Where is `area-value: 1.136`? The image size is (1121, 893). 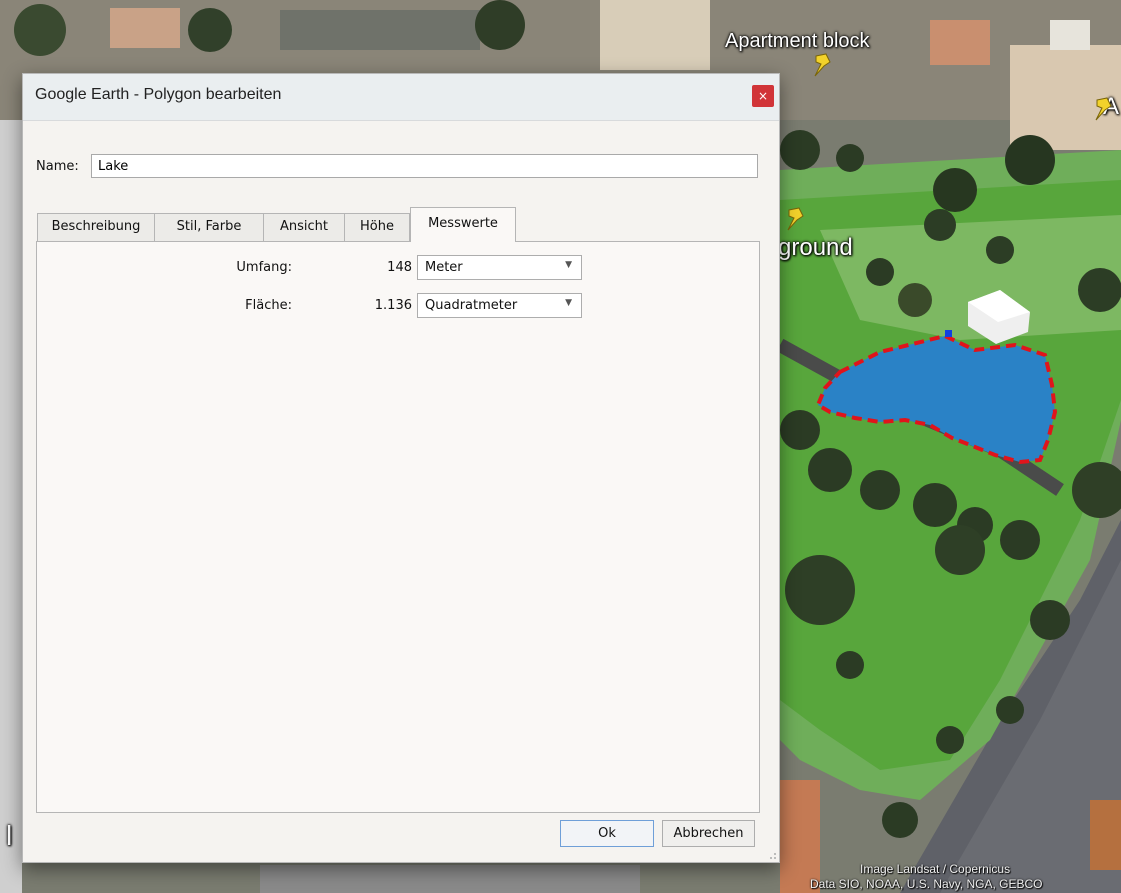 area-value: 1.136 is located at coordinates (393, 305).